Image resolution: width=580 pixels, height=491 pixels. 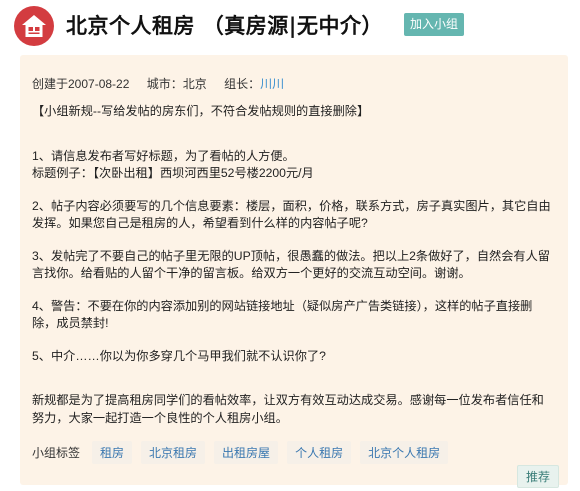 I want to click on leader-link: 川川, so click(x=272, y=84).